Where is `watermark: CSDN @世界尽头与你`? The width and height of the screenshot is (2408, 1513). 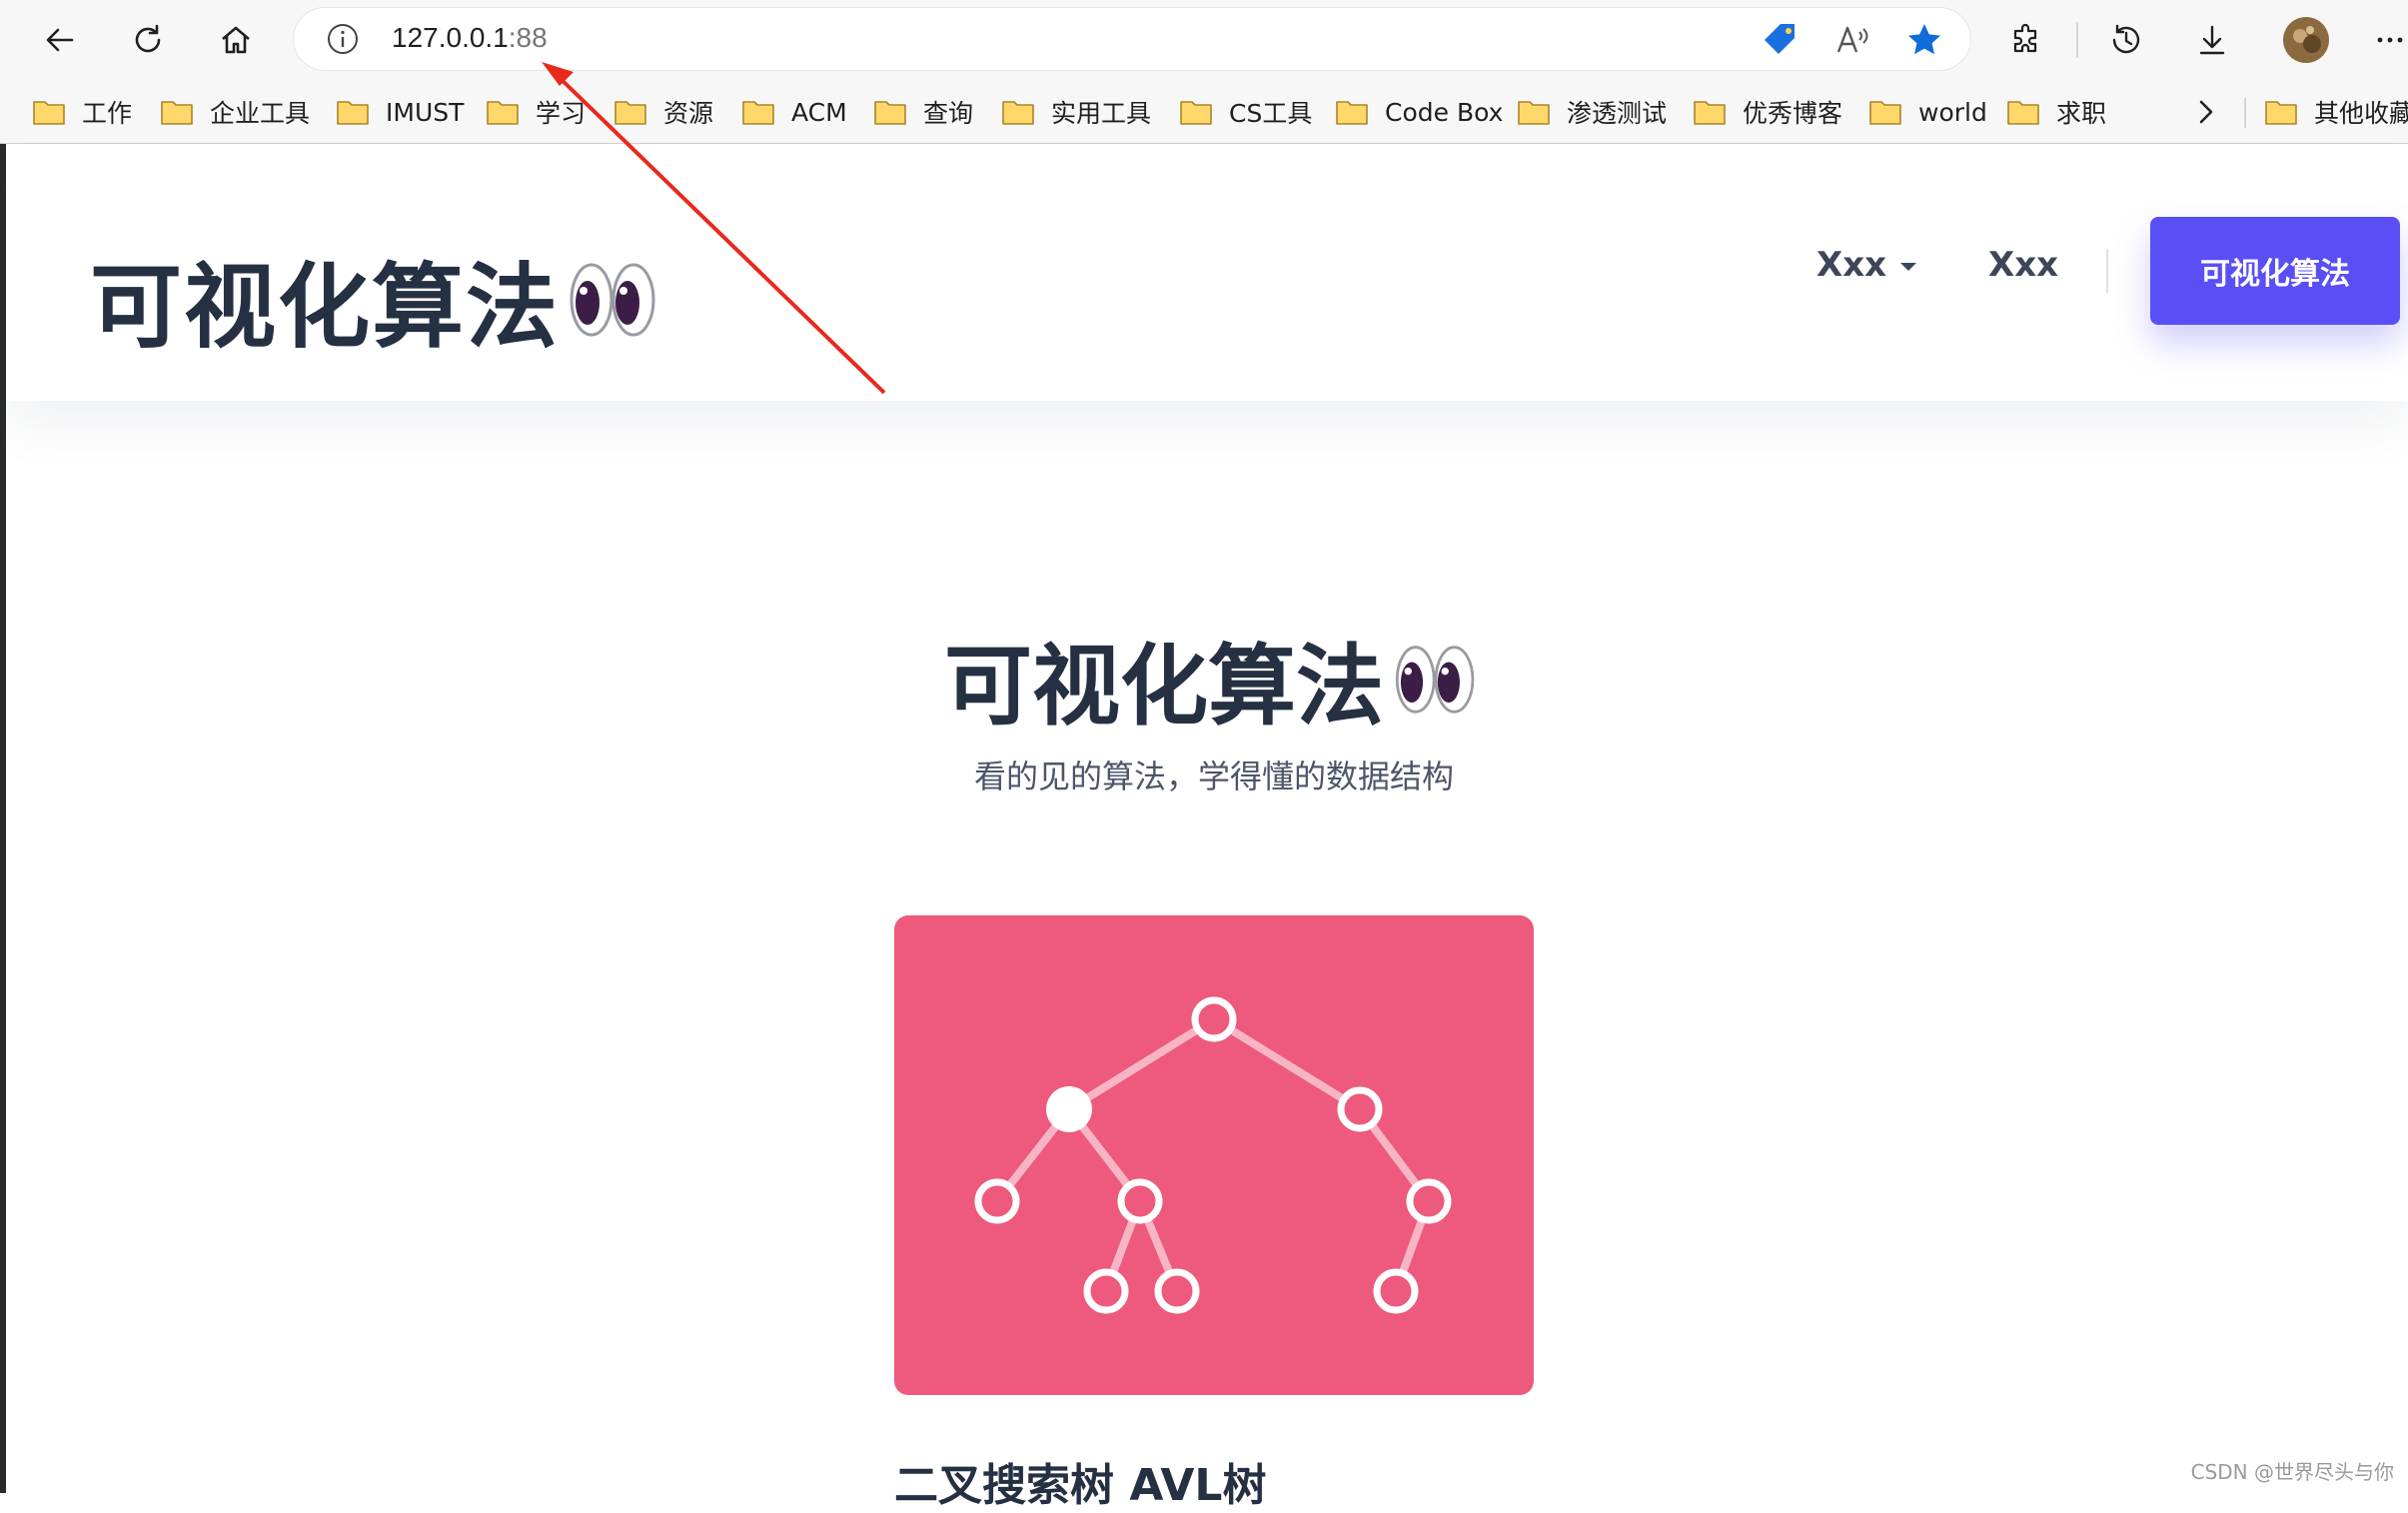
watermark: CSDN @世界尽头与你 is located at coordinates (2292, 1471).